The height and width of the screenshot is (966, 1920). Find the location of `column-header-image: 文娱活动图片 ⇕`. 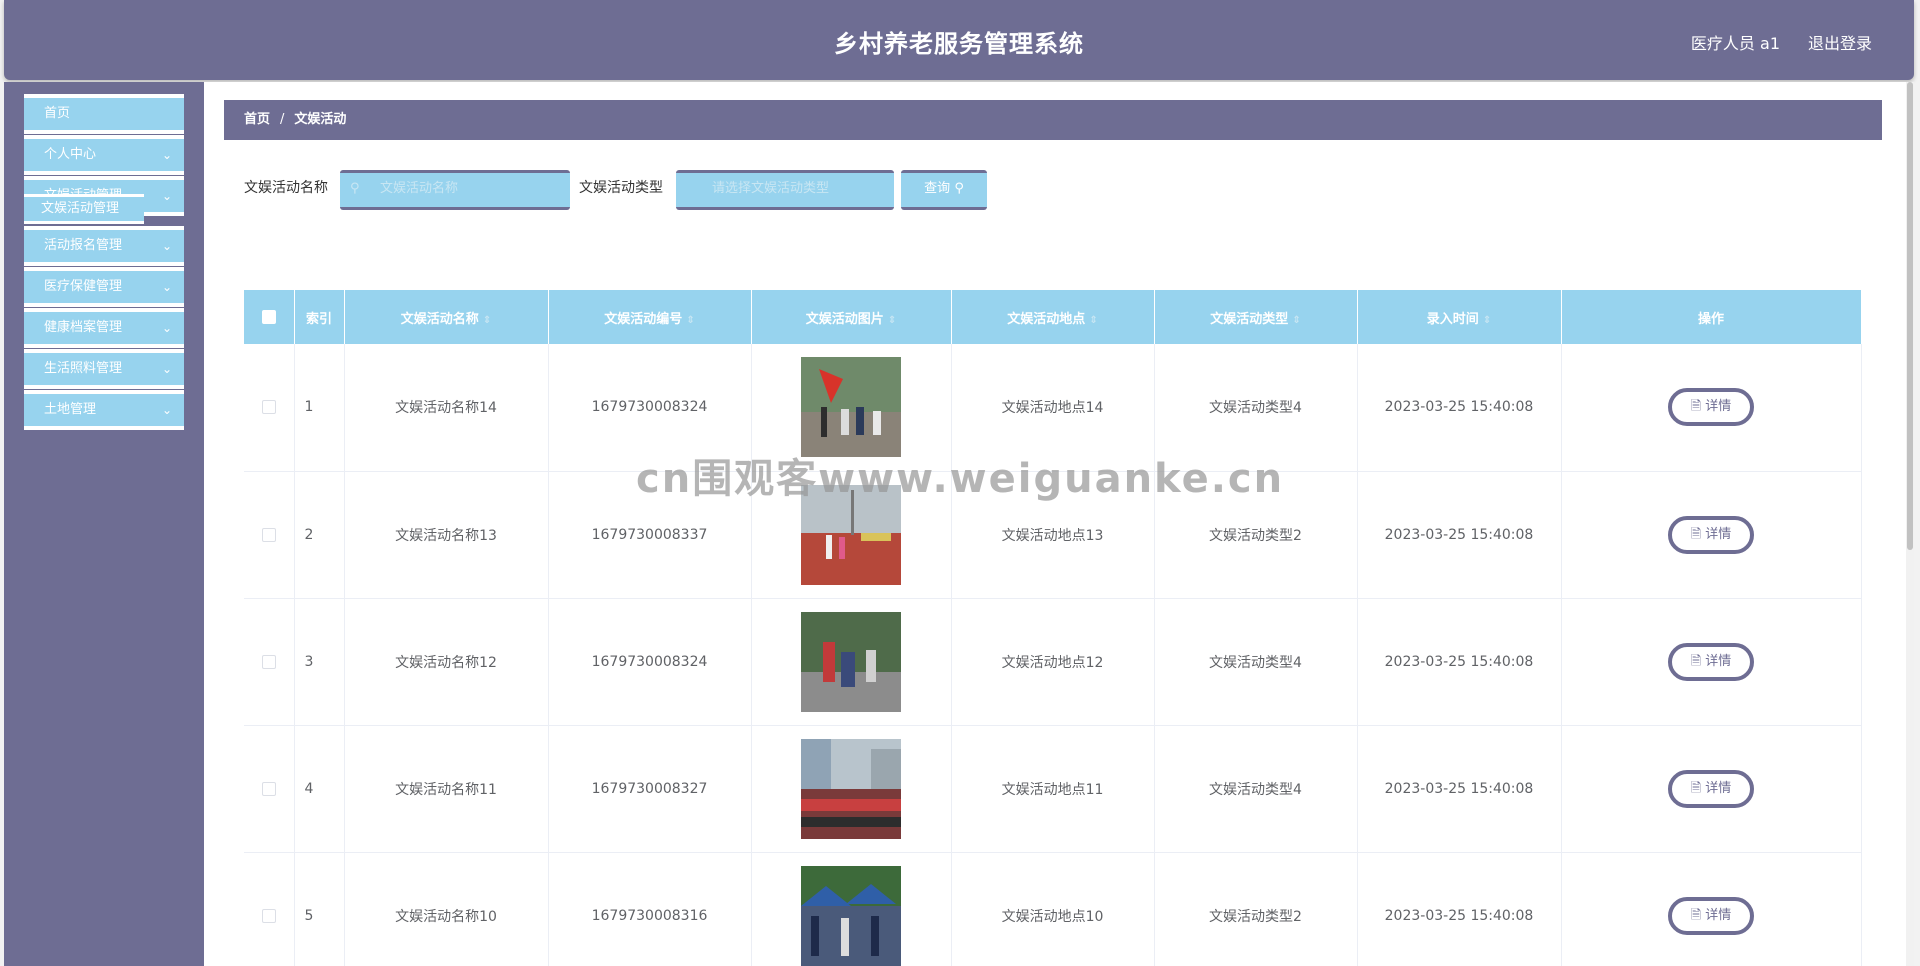

column-header-image: 文娱活动图片 ⇕ is located at coordinates (851, 317).